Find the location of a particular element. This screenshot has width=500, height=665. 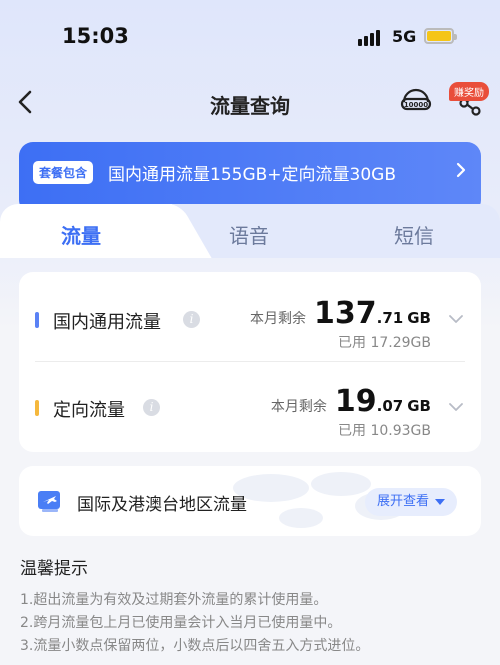

triangle-down-icon is located at coordinates (440, 501).